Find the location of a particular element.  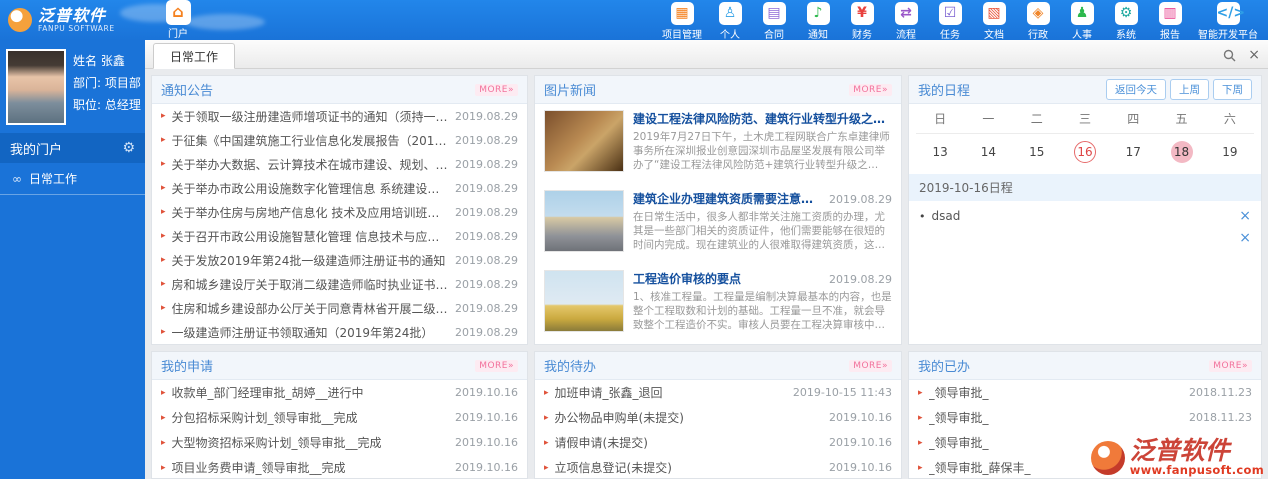

schedule-event: × is located at coordinates (1085, 234).